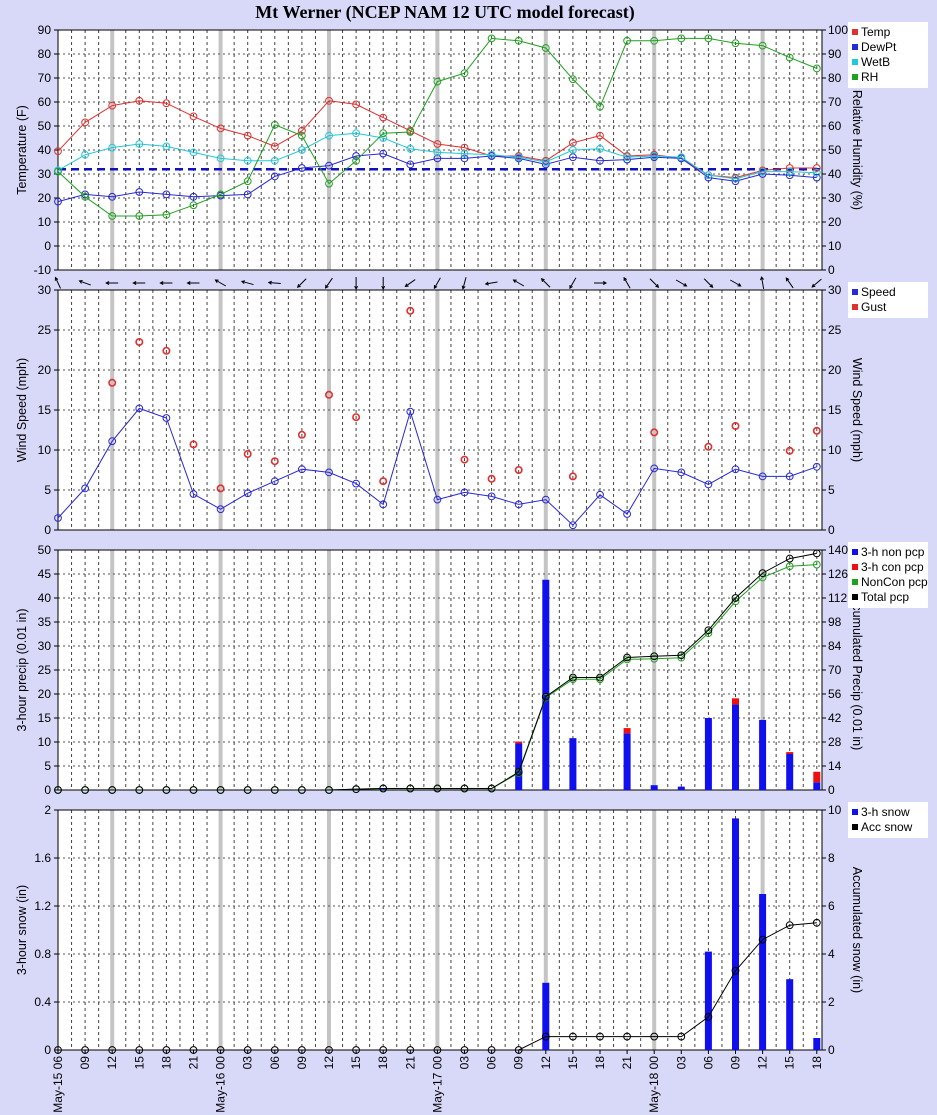 This screenshot has width=937, height=1115. What do you see at coordinates (831, 1050) in the screenshot?
I see `panel-4-ytick-right-label: 0` at bounding box center [831, 1050].